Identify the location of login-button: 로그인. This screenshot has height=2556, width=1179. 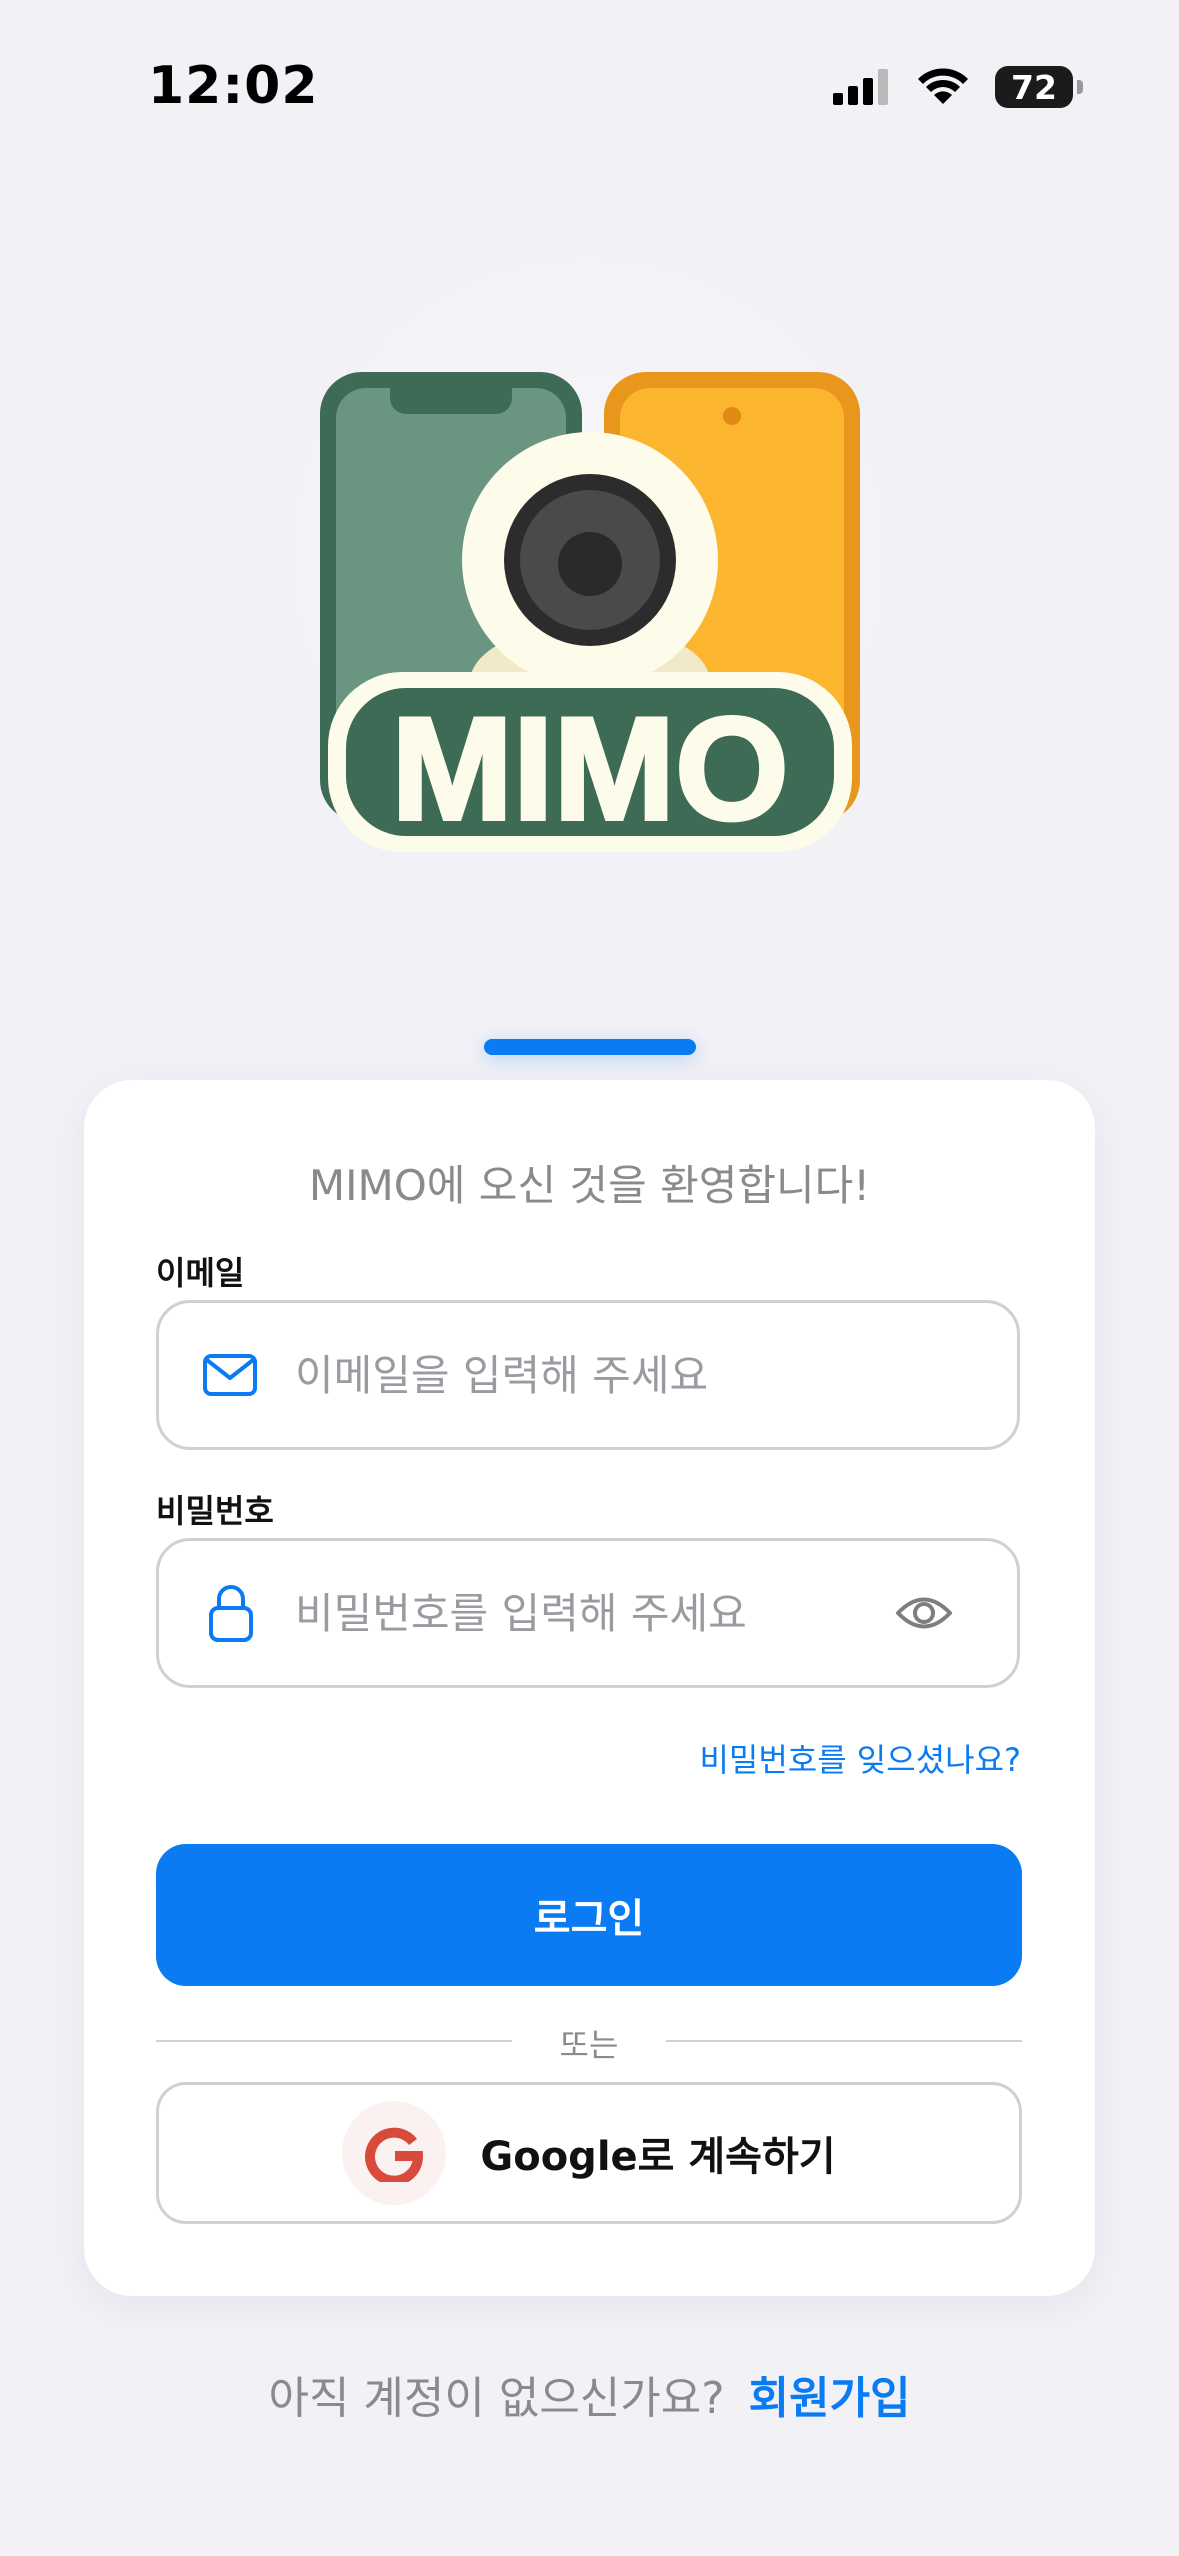
(589, 1915).